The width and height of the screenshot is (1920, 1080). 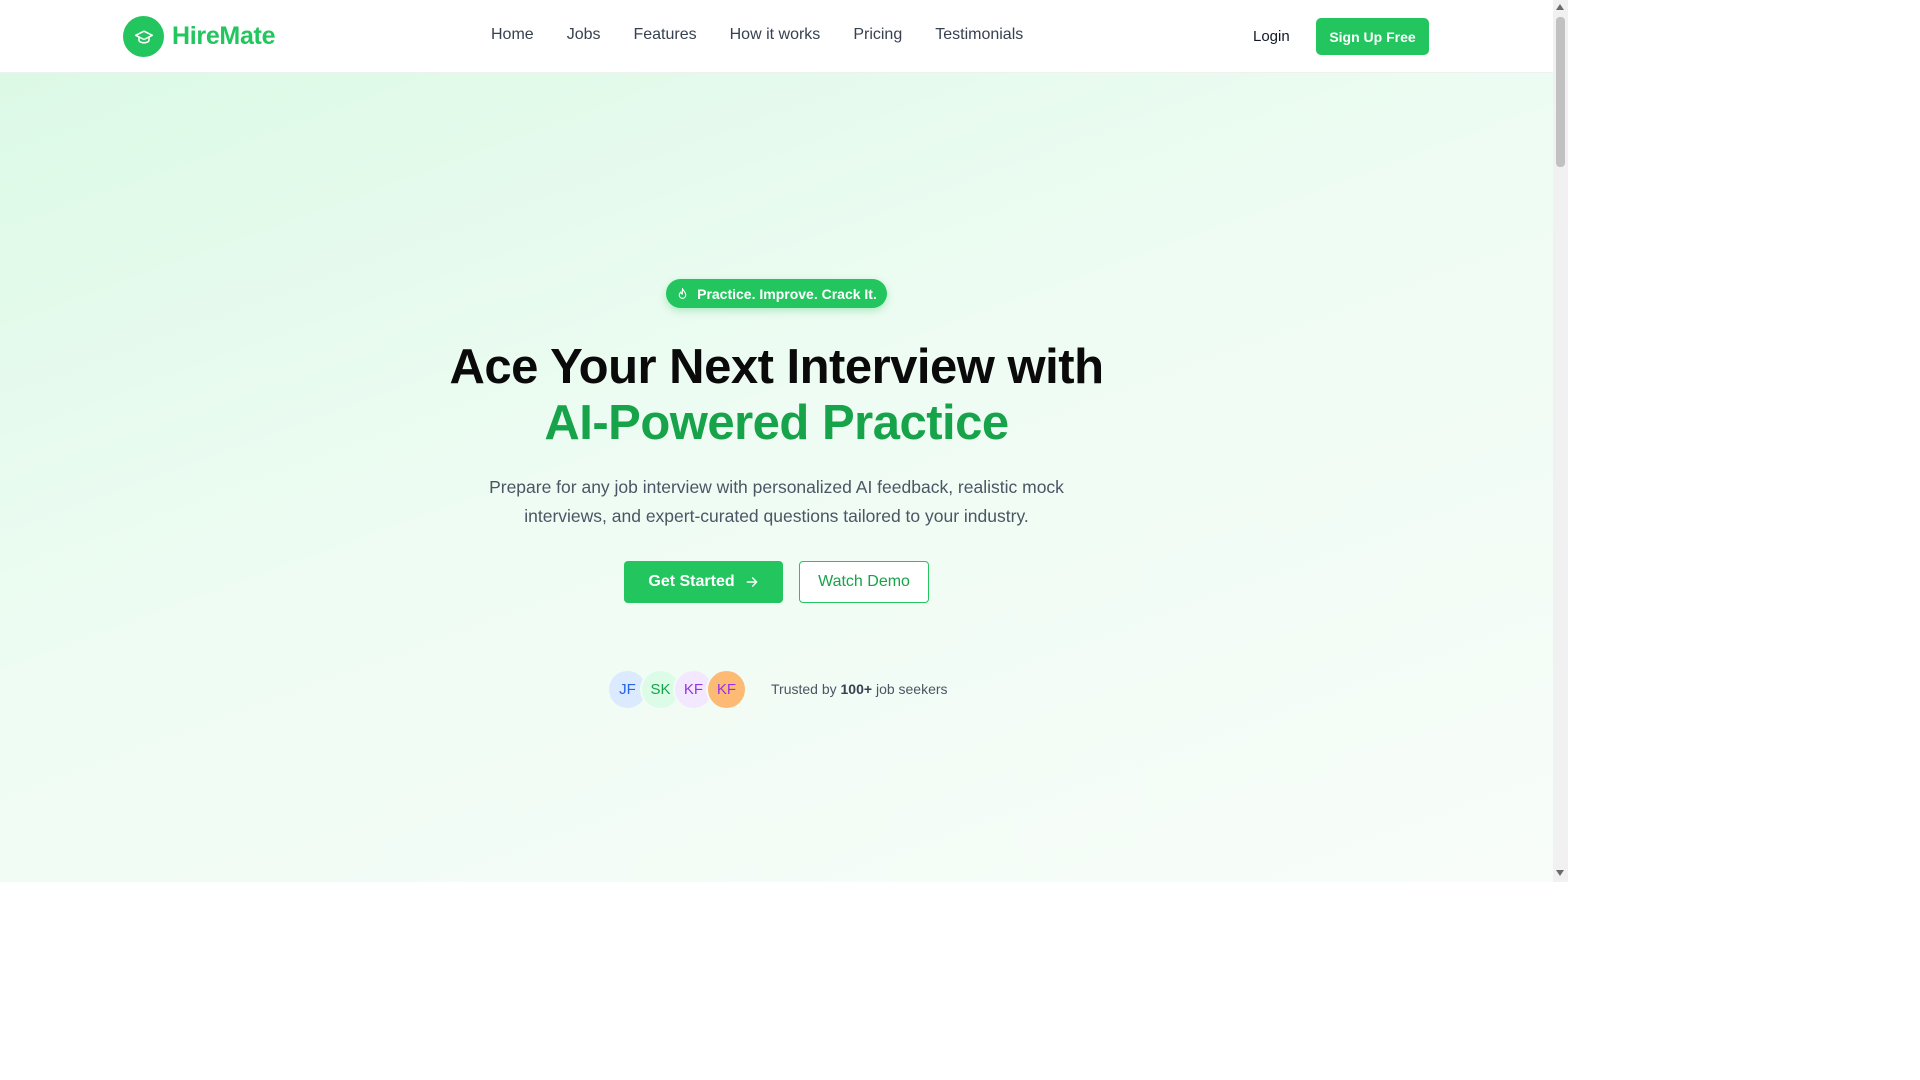 What do you see at coordinates (1271, 36) in the screenshot?
I see `login-link: Login` at bounding box center [1271, 36].